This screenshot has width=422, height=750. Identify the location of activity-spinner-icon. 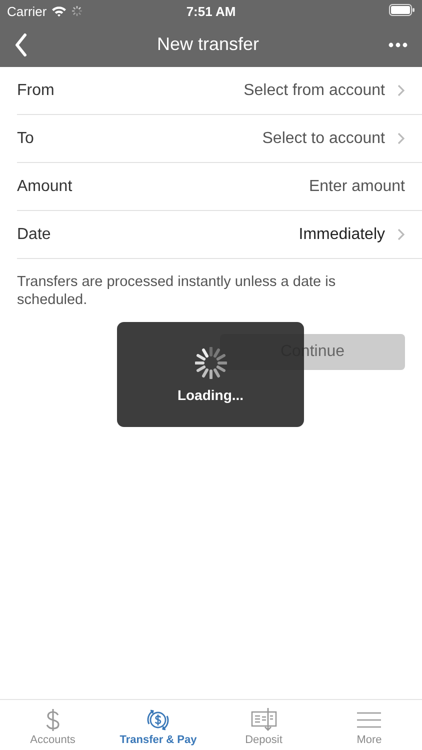
(76, 11).